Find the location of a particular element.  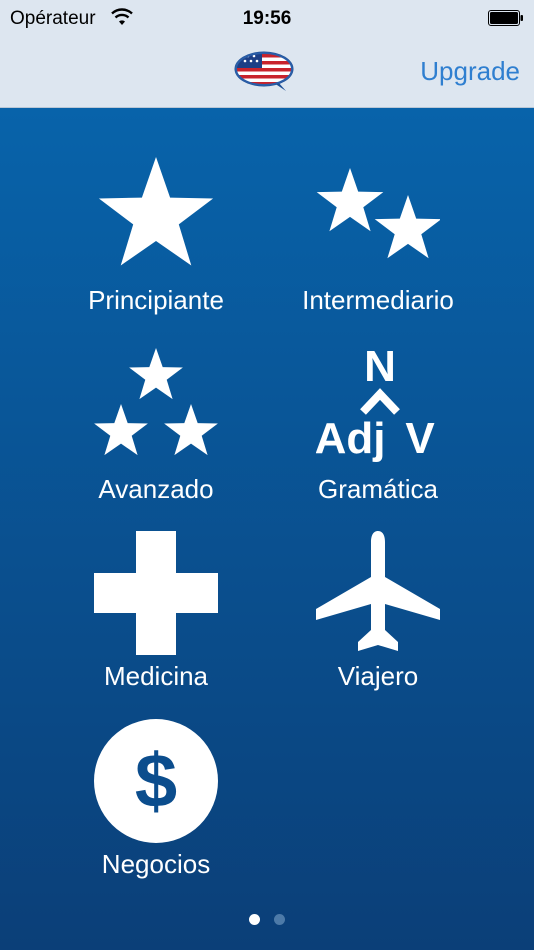

grammar-icon: N Adj V is located at coordinates (375, 403).